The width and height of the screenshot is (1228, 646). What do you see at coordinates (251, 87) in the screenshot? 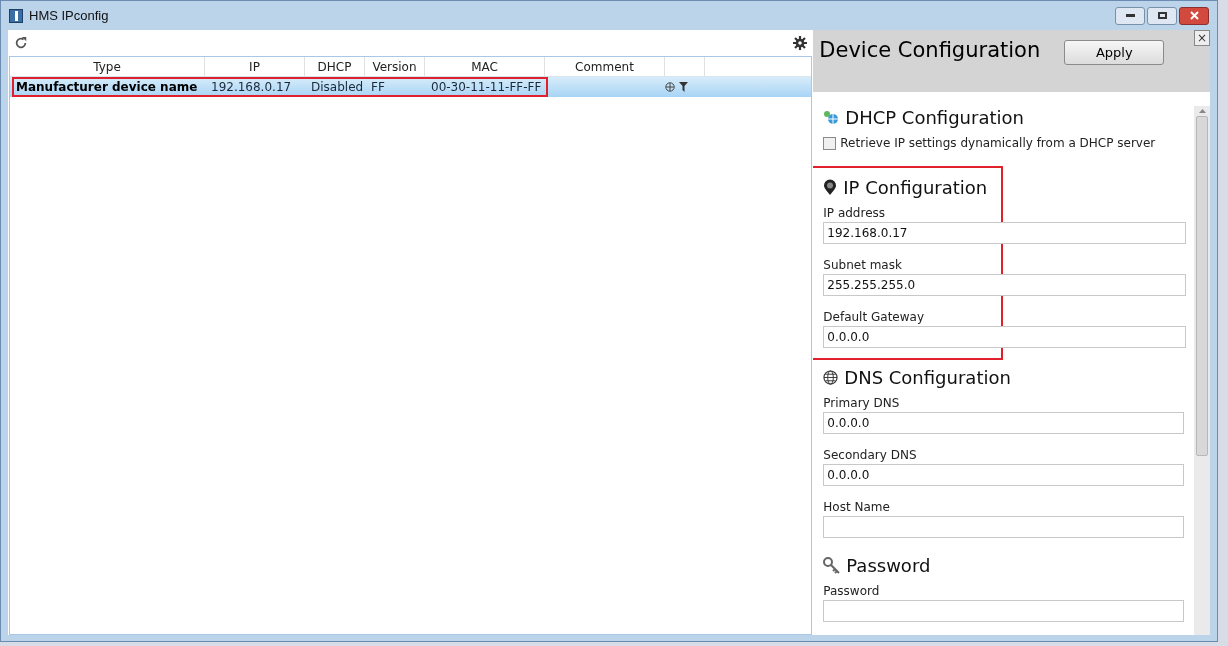
I see `table-cell-text: 192.168.0.17` at bounding box center [251, 87].